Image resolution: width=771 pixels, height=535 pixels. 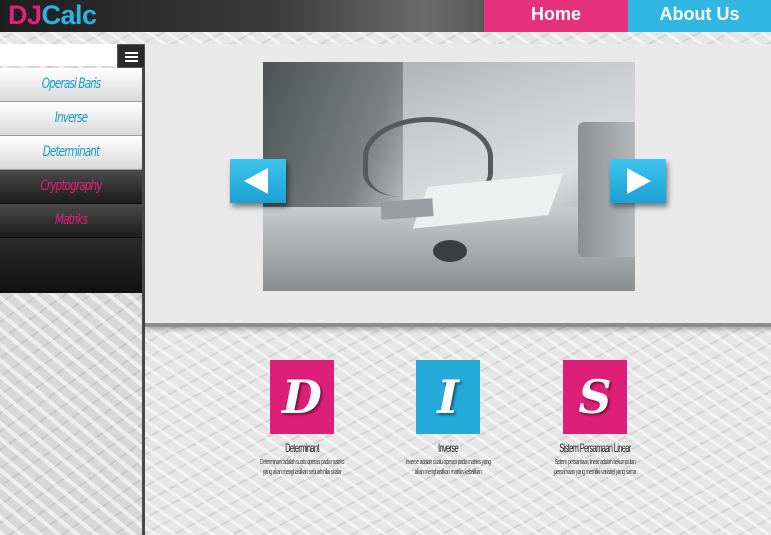 What do you see at coordinates (71, 265) in the screenshot?
I see `sidebar-menu-footer` at bounding box center [71, 265].